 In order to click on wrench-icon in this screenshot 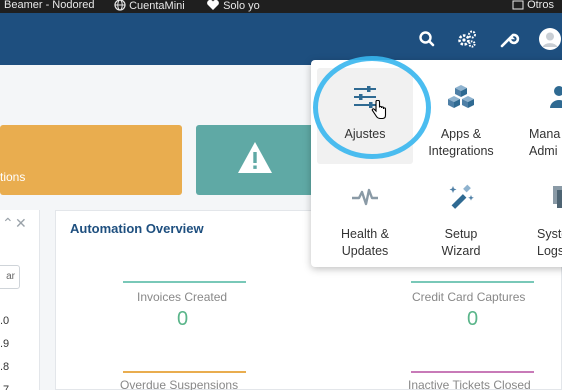, I will do `click(509, 39)`.